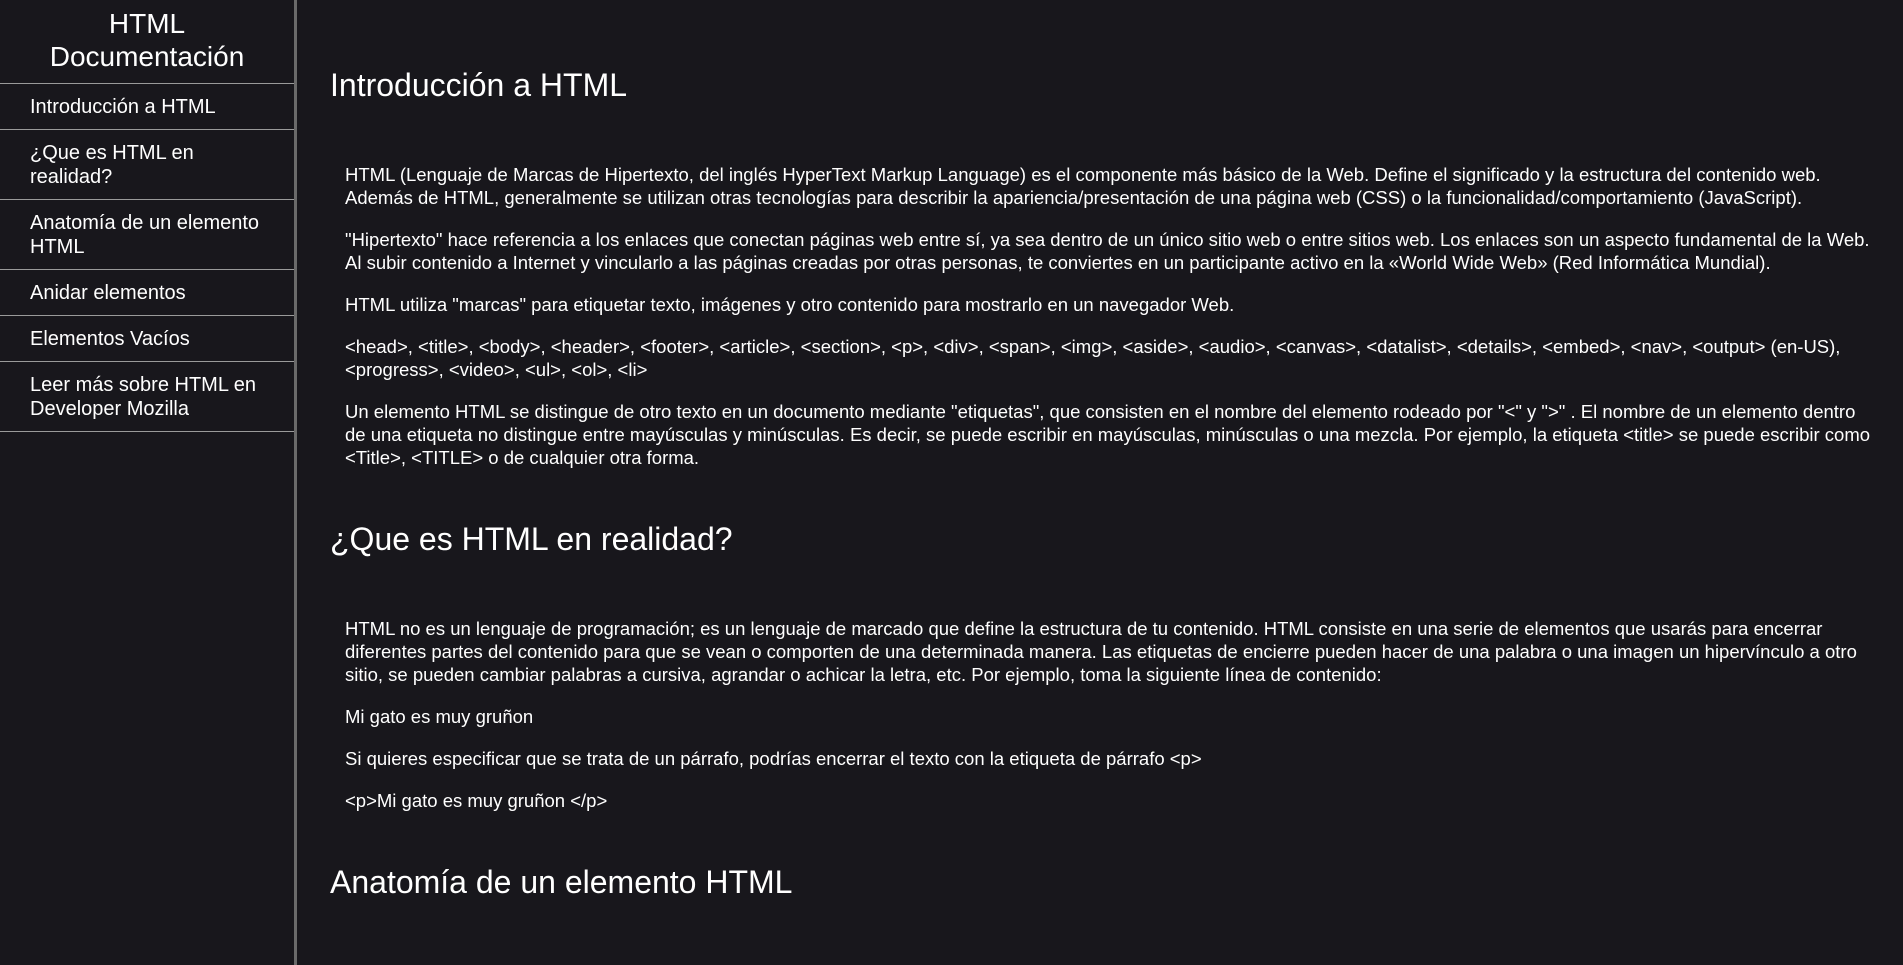  Describe the element at coordinates (1100, 882) in the screenshot. I see `section-anatomia: Anatomía de un elemento HTML` at that location.